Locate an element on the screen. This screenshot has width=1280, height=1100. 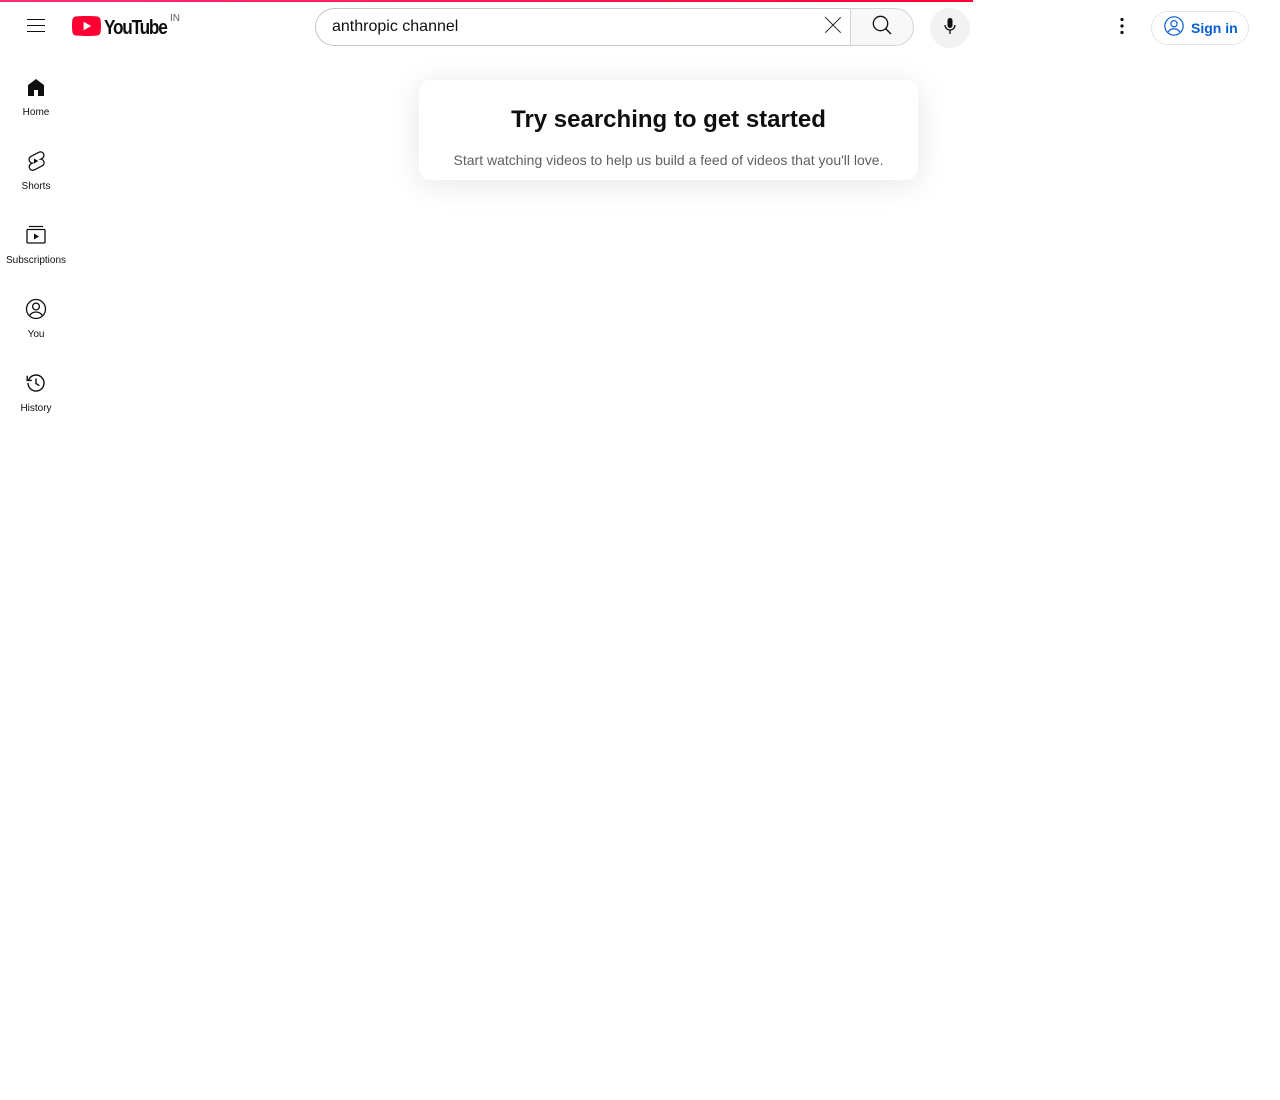
home-icon is located at coordinates (36, 87).